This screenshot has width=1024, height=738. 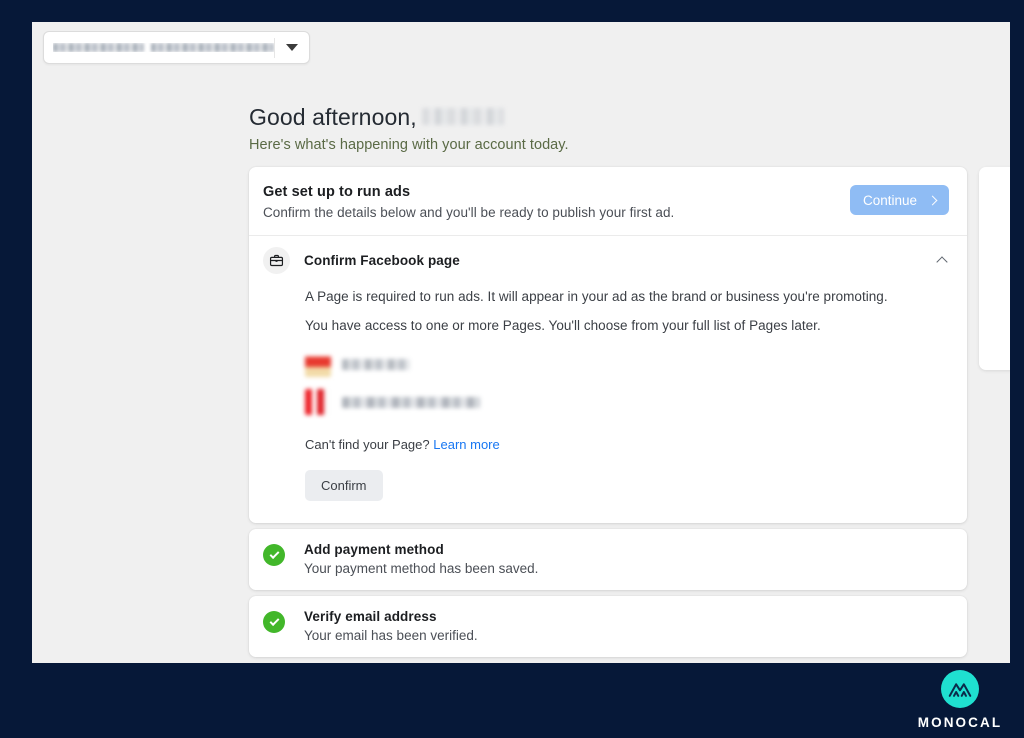 I want to click on page-title: Good afternoon,, so click(x=333, y=117).